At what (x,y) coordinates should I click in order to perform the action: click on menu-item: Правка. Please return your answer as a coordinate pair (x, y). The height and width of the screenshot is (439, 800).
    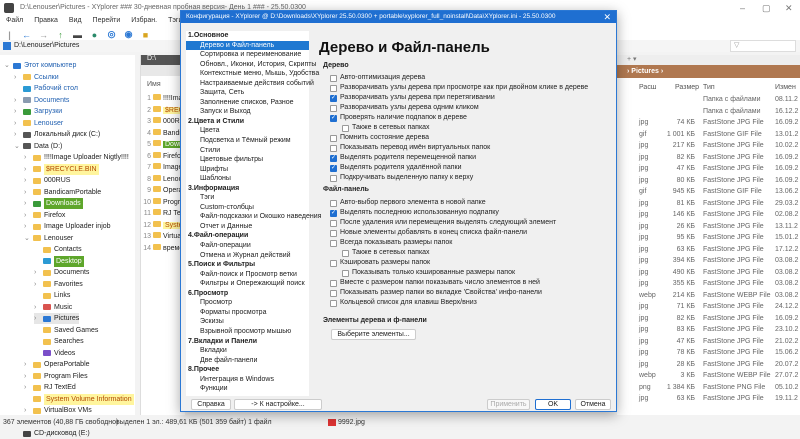
    Looking at the image, I should click on (46, 22).